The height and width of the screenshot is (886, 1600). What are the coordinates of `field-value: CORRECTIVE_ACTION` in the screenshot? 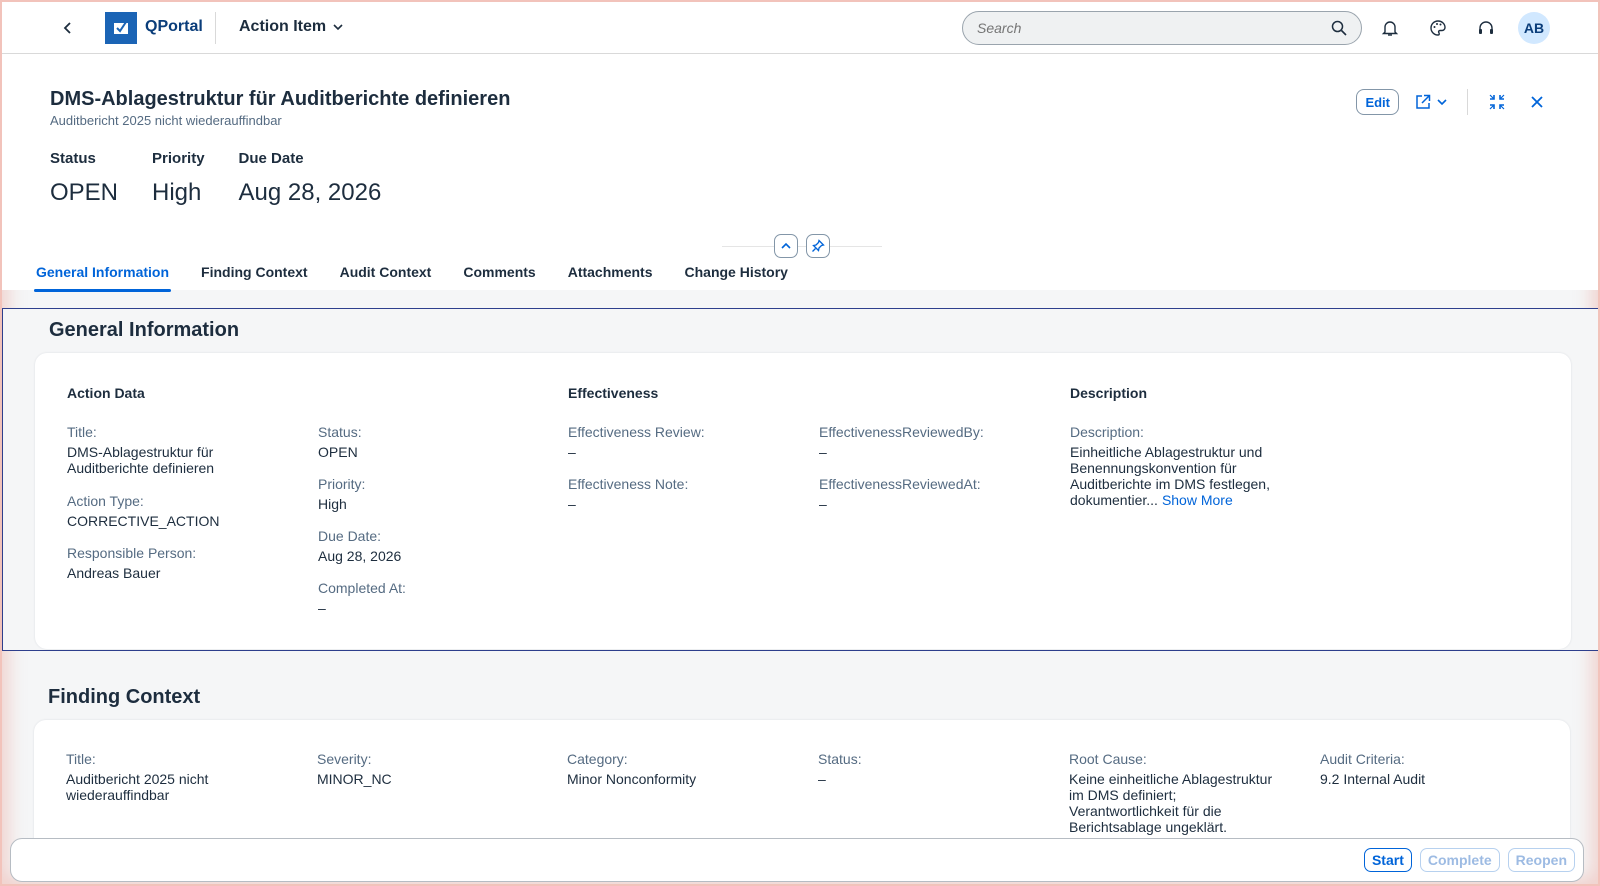 It's located at (143, 521).